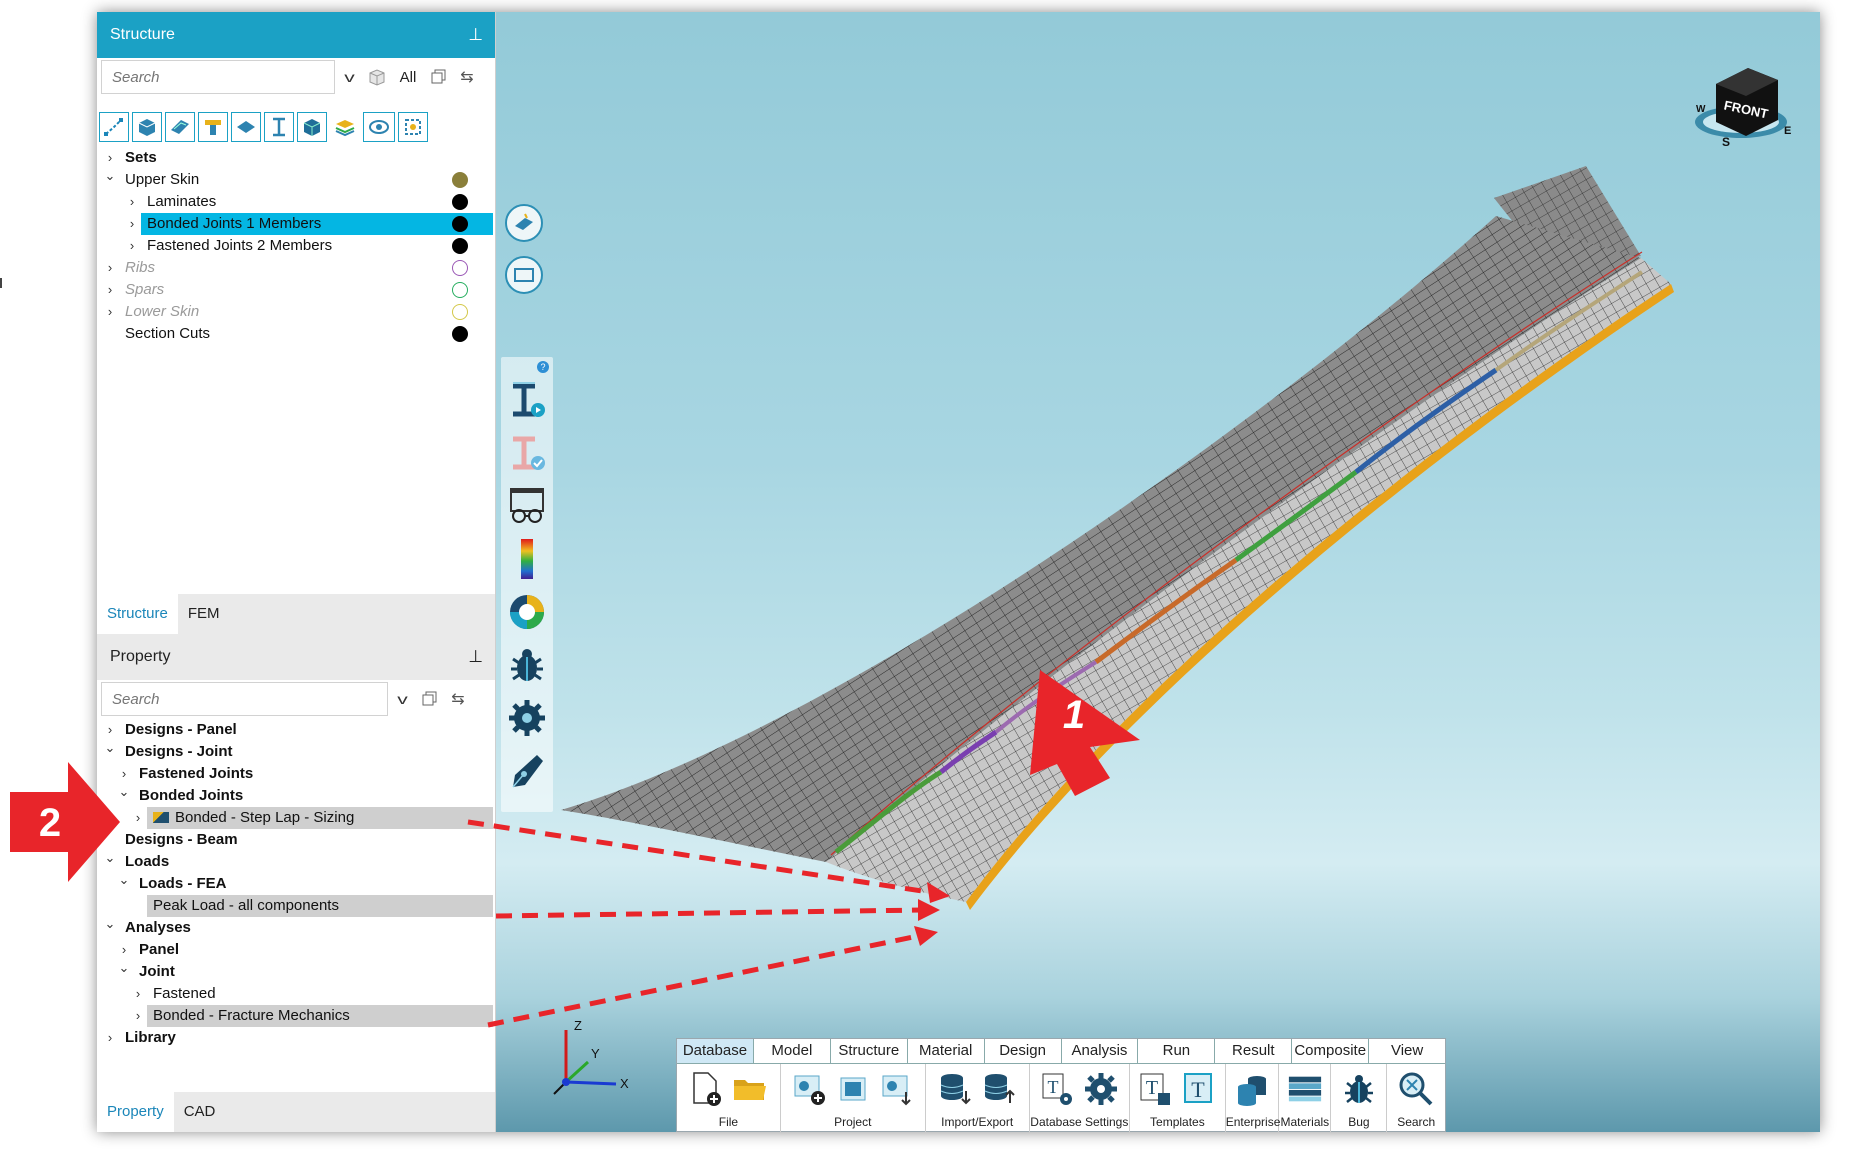  I want to click on tree-row-content: Fastened Joints 2 Members, so click(239, 246).